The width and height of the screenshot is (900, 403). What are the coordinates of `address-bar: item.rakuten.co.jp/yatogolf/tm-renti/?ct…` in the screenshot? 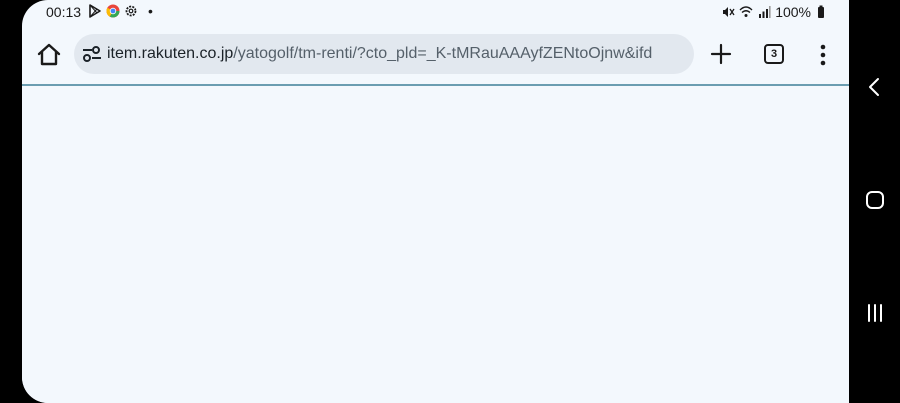 It's located at (384, 54).